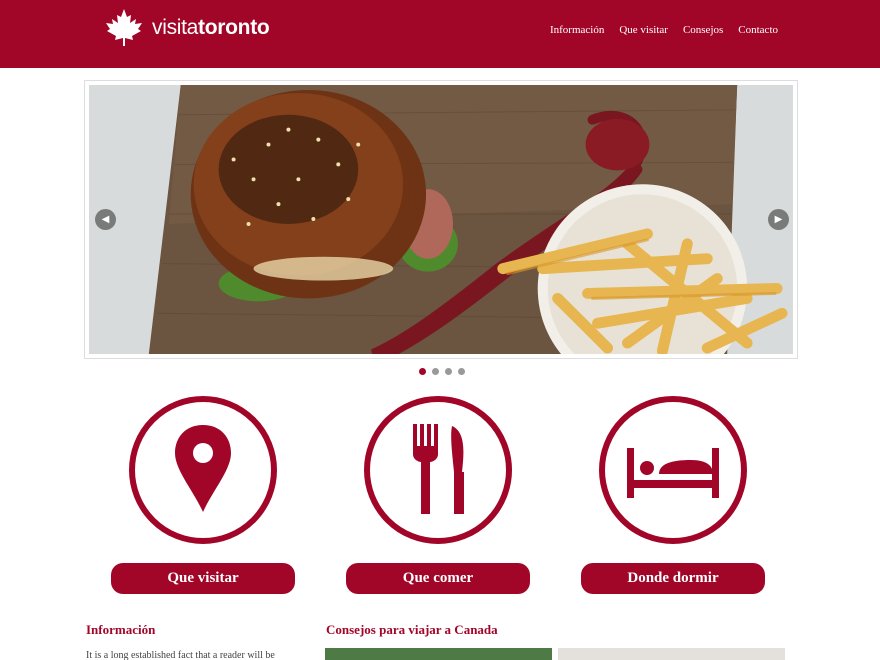  What do you see at coordinates (758, 30) in the screenshot?
I see `nav-contacto: Contacto` at bounding box center [758, 30].